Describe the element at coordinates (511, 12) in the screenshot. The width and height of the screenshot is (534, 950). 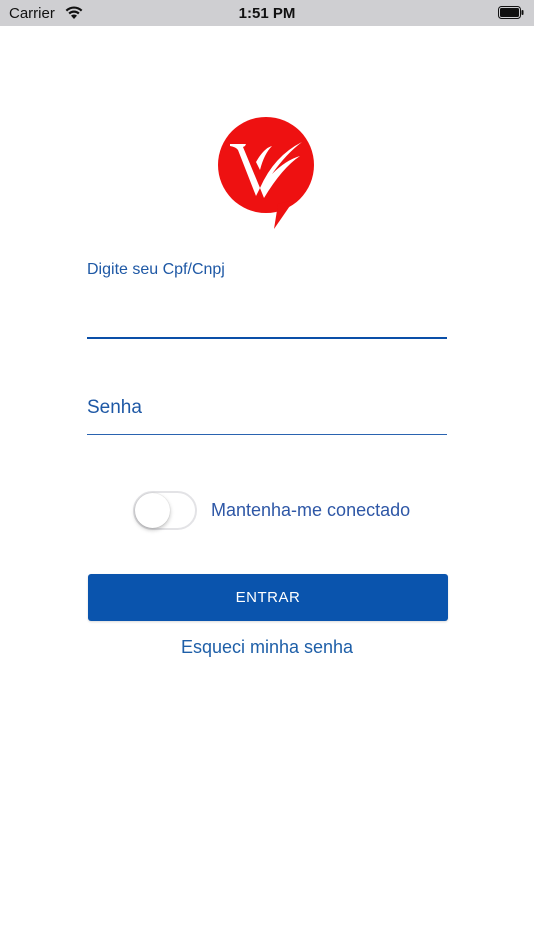
I see `battery-icon` at that location.